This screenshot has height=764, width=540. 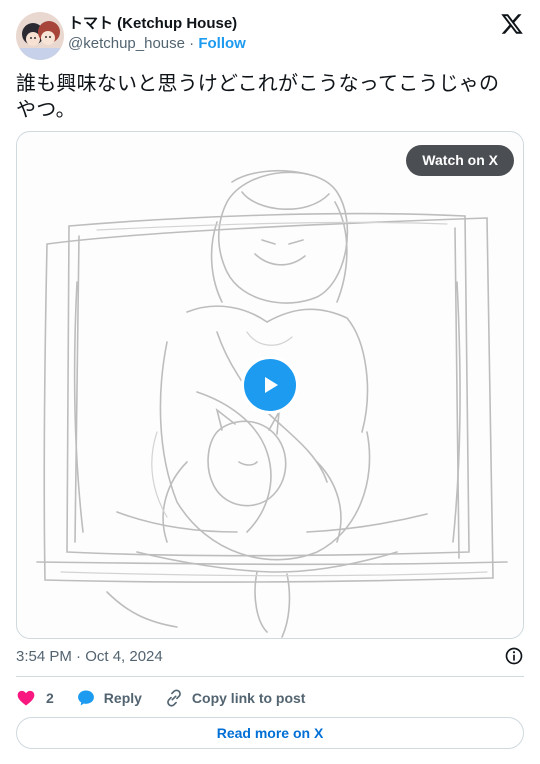 I want to click on play-icon, so click(x=271, y=385).